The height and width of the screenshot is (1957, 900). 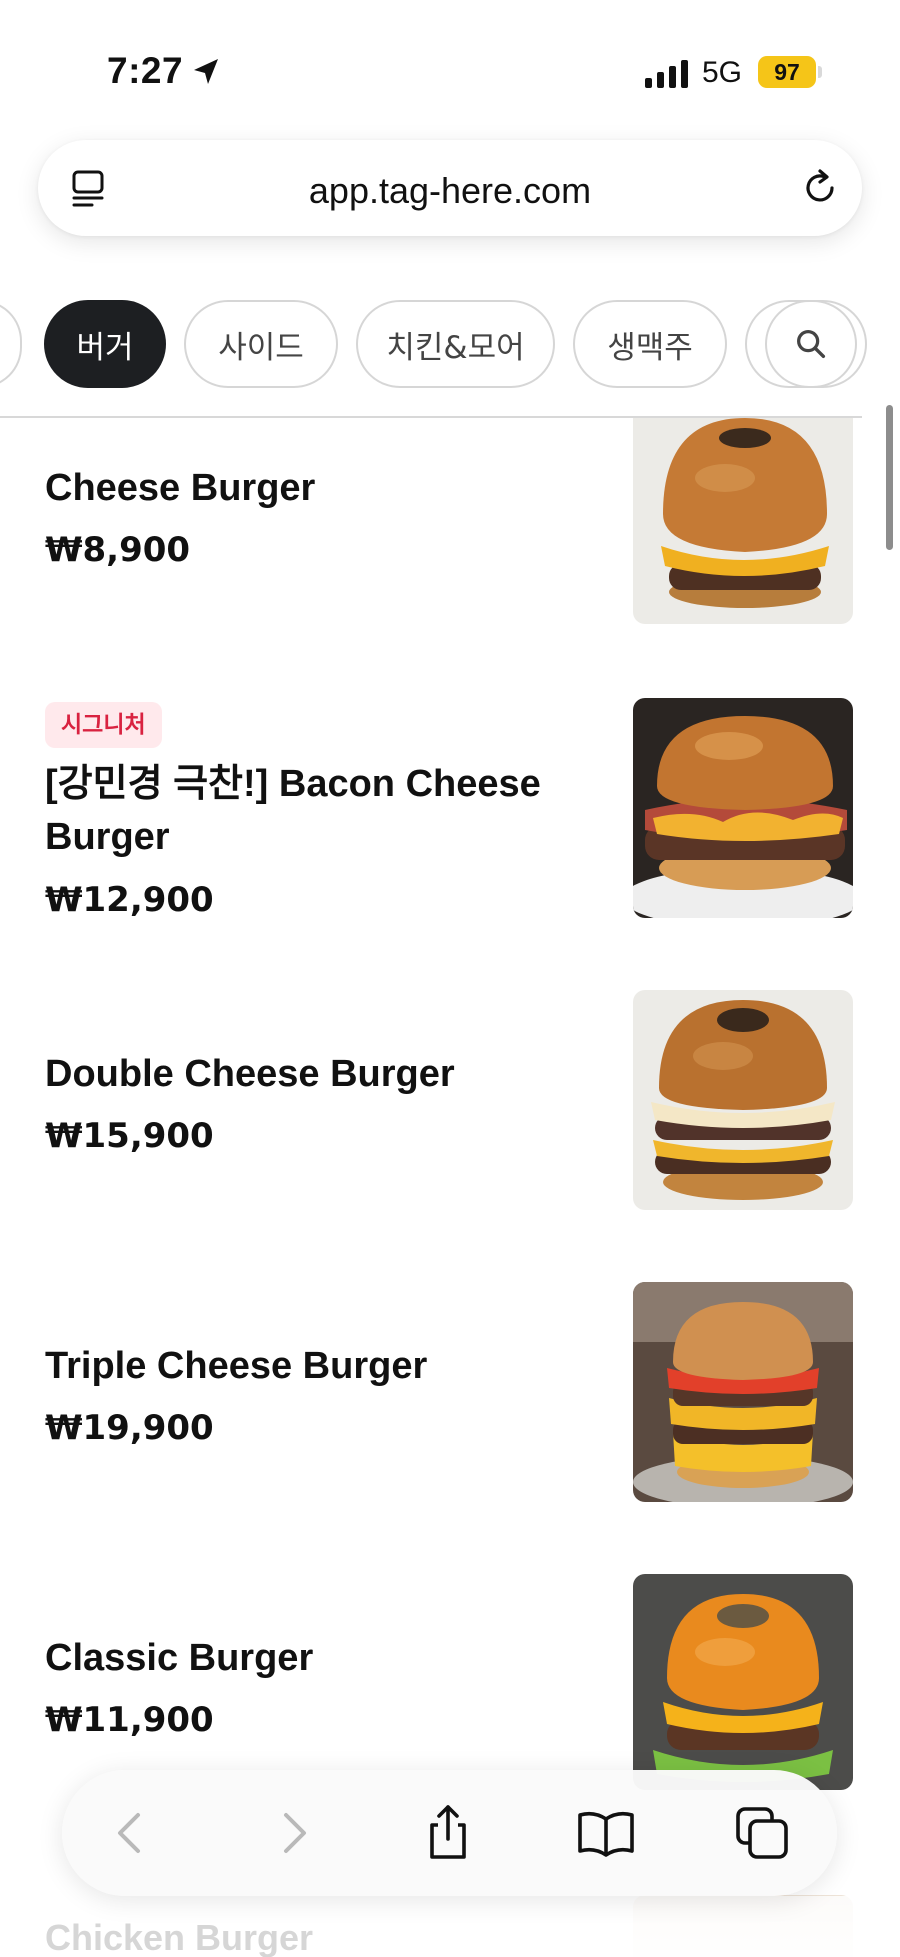 I want to click on item-price: ₩19,900, so click(x=129, y=1428).